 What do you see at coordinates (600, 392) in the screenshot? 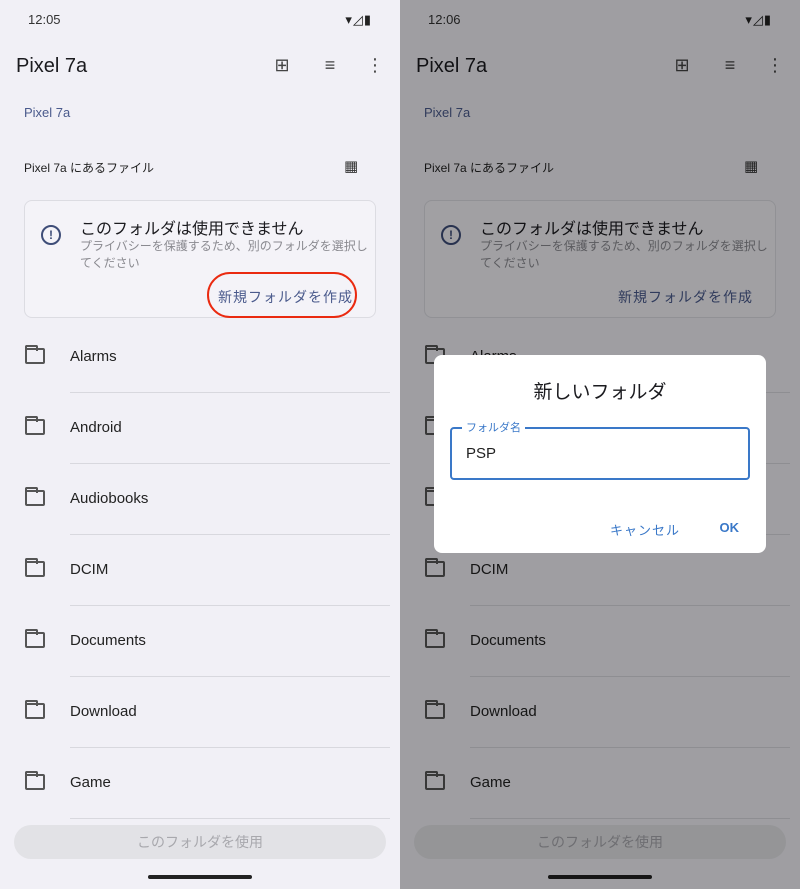
I see `dialog-title: 新しいフォルダ` at bounding box center [600, 392].